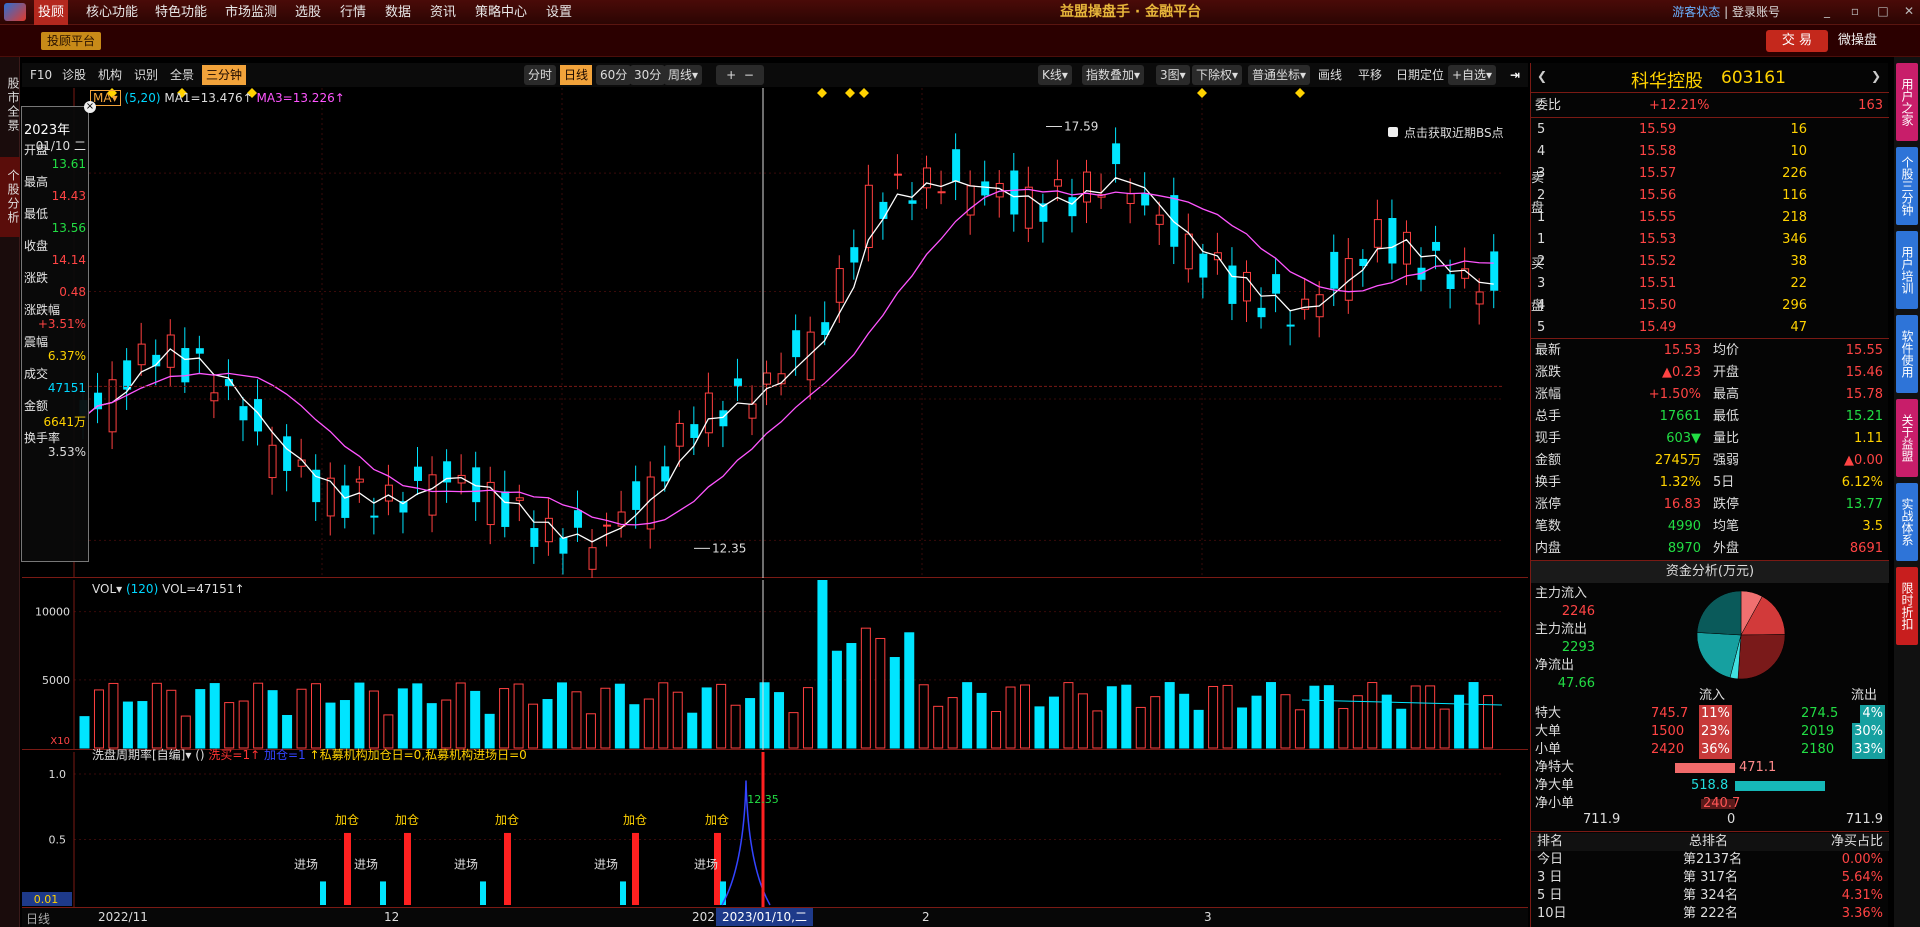  Describe the element at coordinates (1173, 75) in the screenshot. I see `layout-dropdown: 3图▾` at that location.